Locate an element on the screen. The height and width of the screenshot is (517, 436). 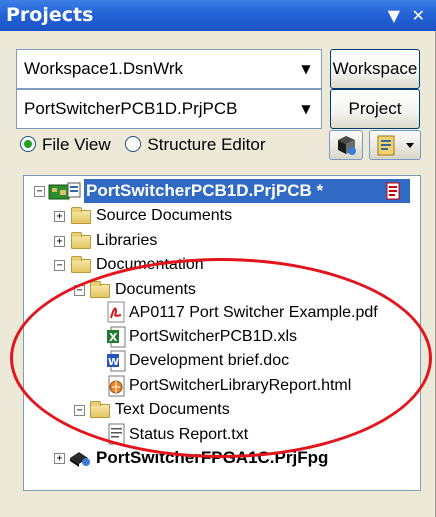
svg-text: W is located at coordinates (113, 362).